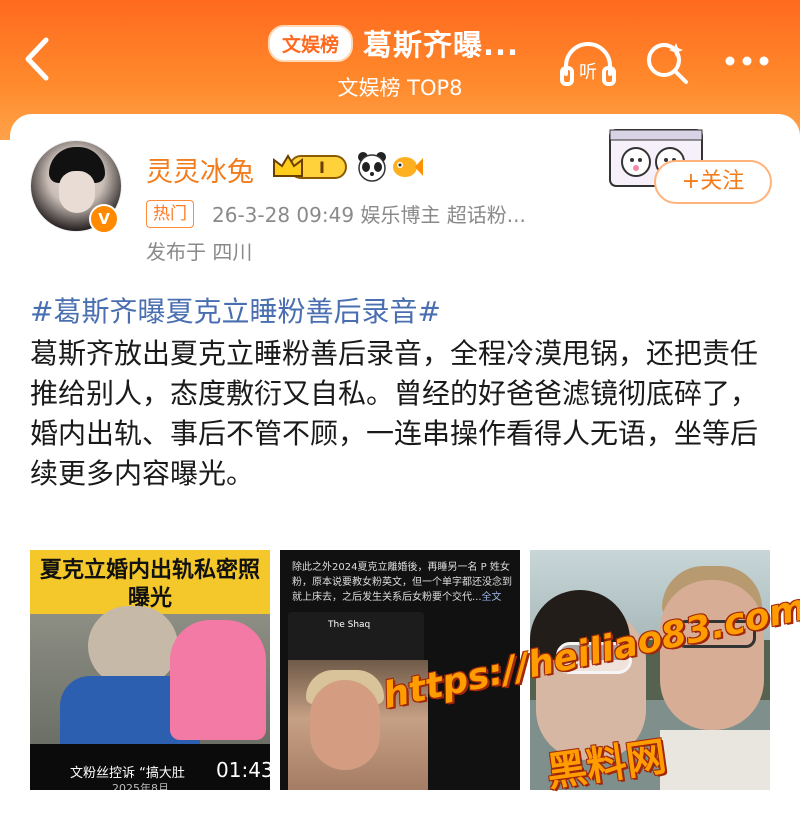 The width and height of the screenshot is (800, 818). I want to click on listen-label: 听, so click(588, 72).